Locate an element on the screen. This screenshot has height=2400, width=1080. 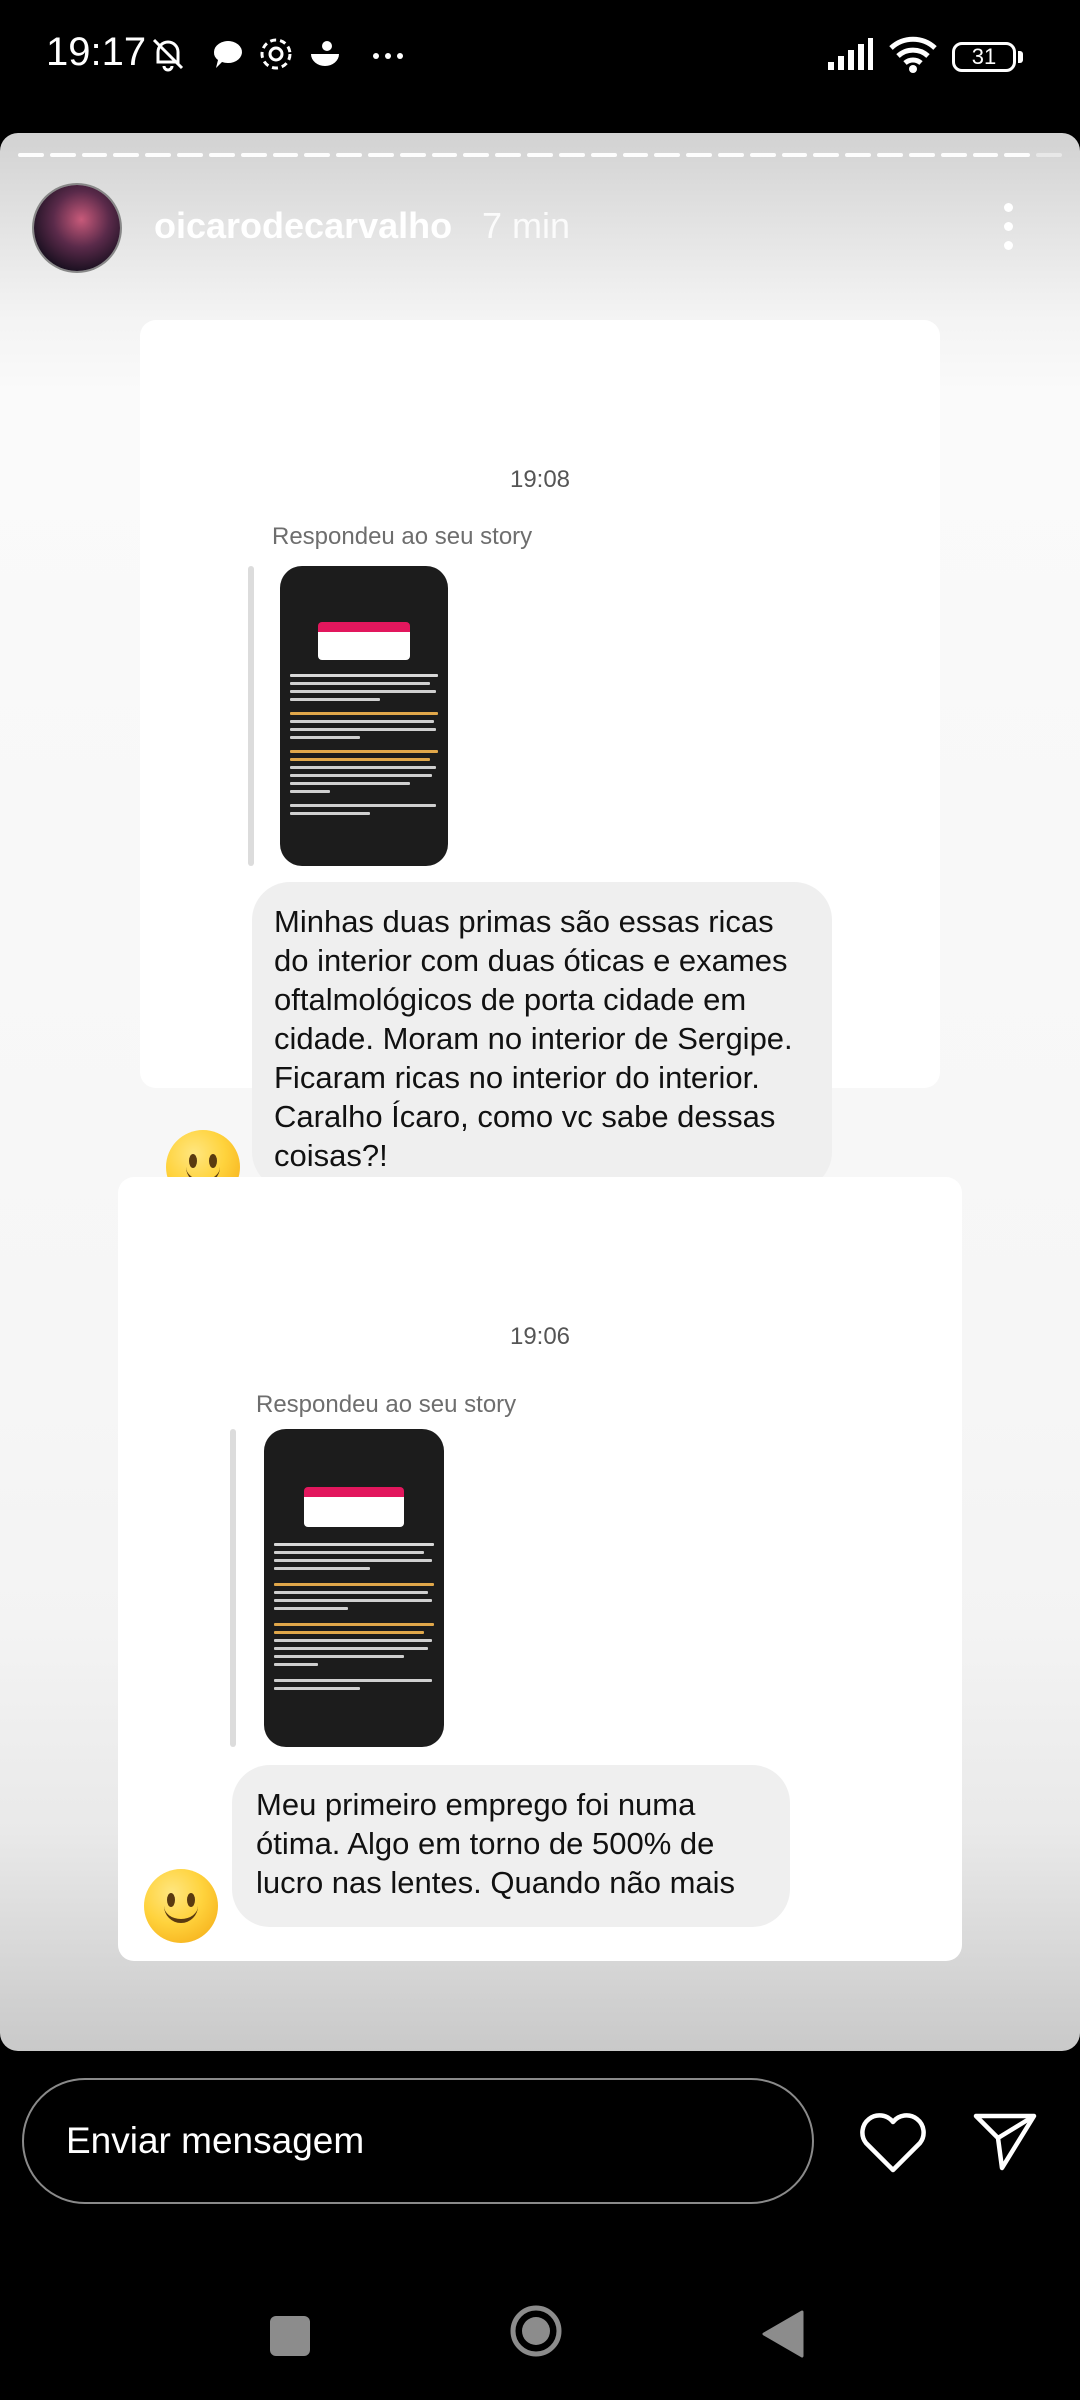
signal-icon is located at coordinates (850, 54).